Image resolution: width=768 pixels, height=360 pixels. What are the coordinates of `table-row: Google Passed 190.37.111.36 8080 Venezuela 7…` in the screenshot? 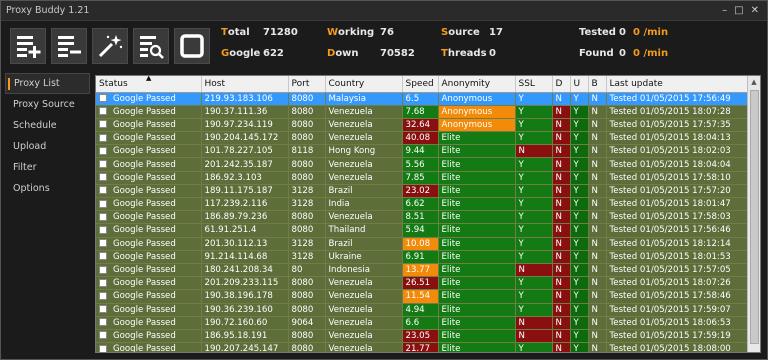 It's located at (422, 112).